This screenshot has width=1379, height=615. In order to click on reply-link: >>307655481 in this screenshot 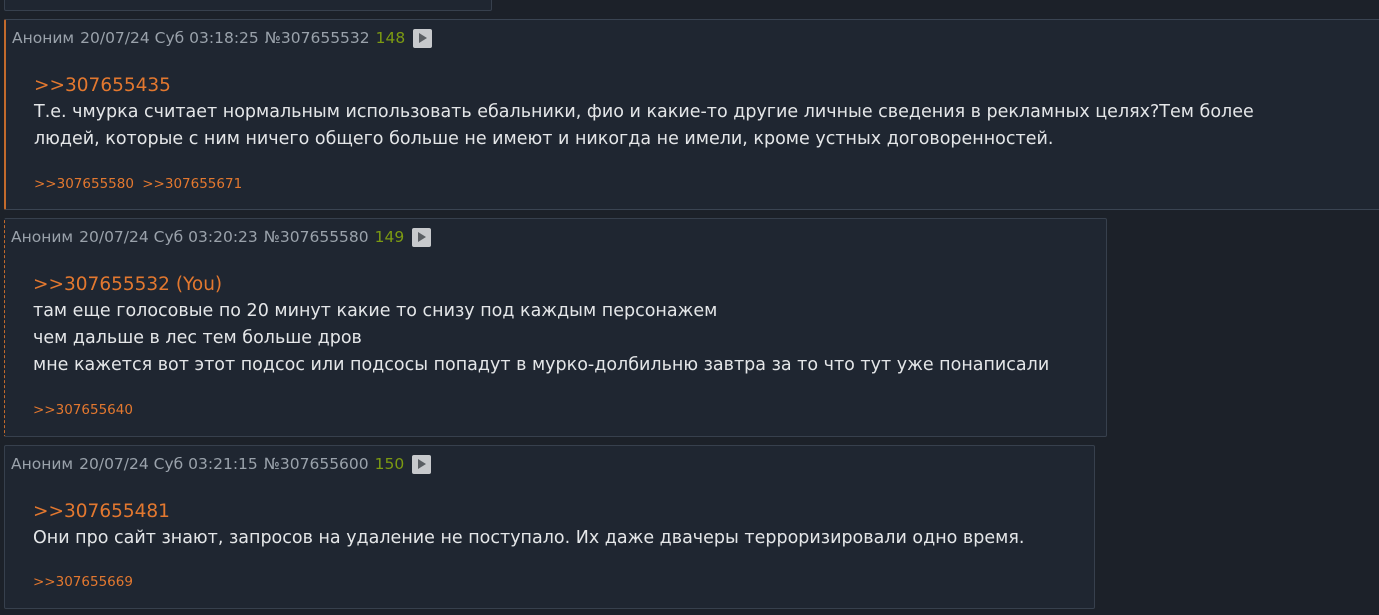, I will do `click(553, 511)`.